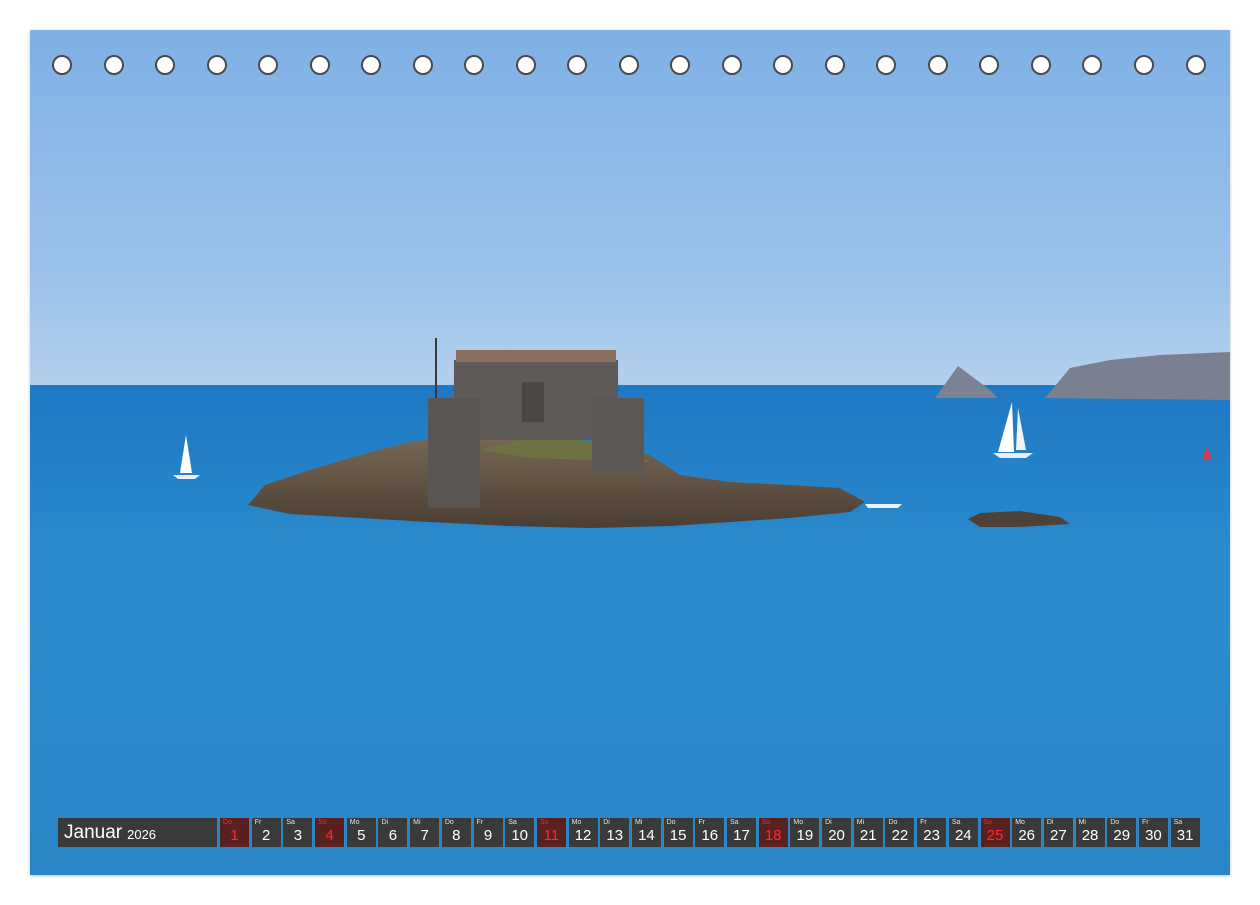  Describe the element at coordinates (234, 835) in the screenshot. I see `day-number: 1` at that location.